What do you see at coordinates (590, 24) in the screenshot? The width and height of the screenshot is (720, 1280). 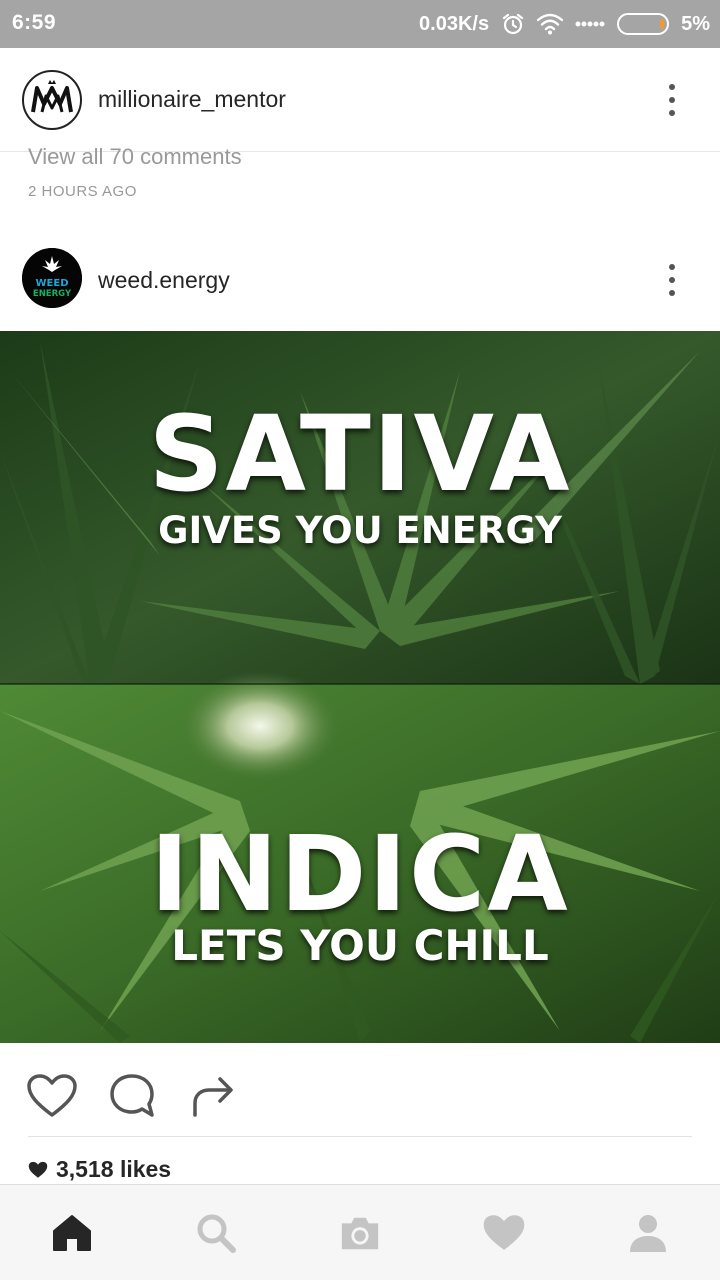 I see `signal-dots-icon` at bounding box center [590, 24].